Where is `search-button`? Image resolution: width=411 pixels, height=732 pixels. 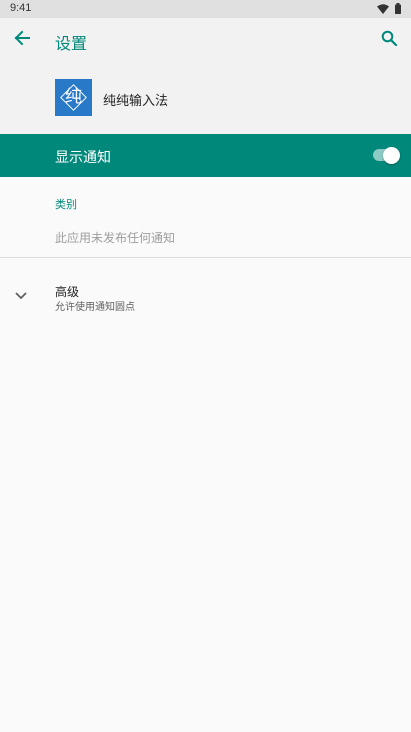 search-button is located at coordinates (389, 40).